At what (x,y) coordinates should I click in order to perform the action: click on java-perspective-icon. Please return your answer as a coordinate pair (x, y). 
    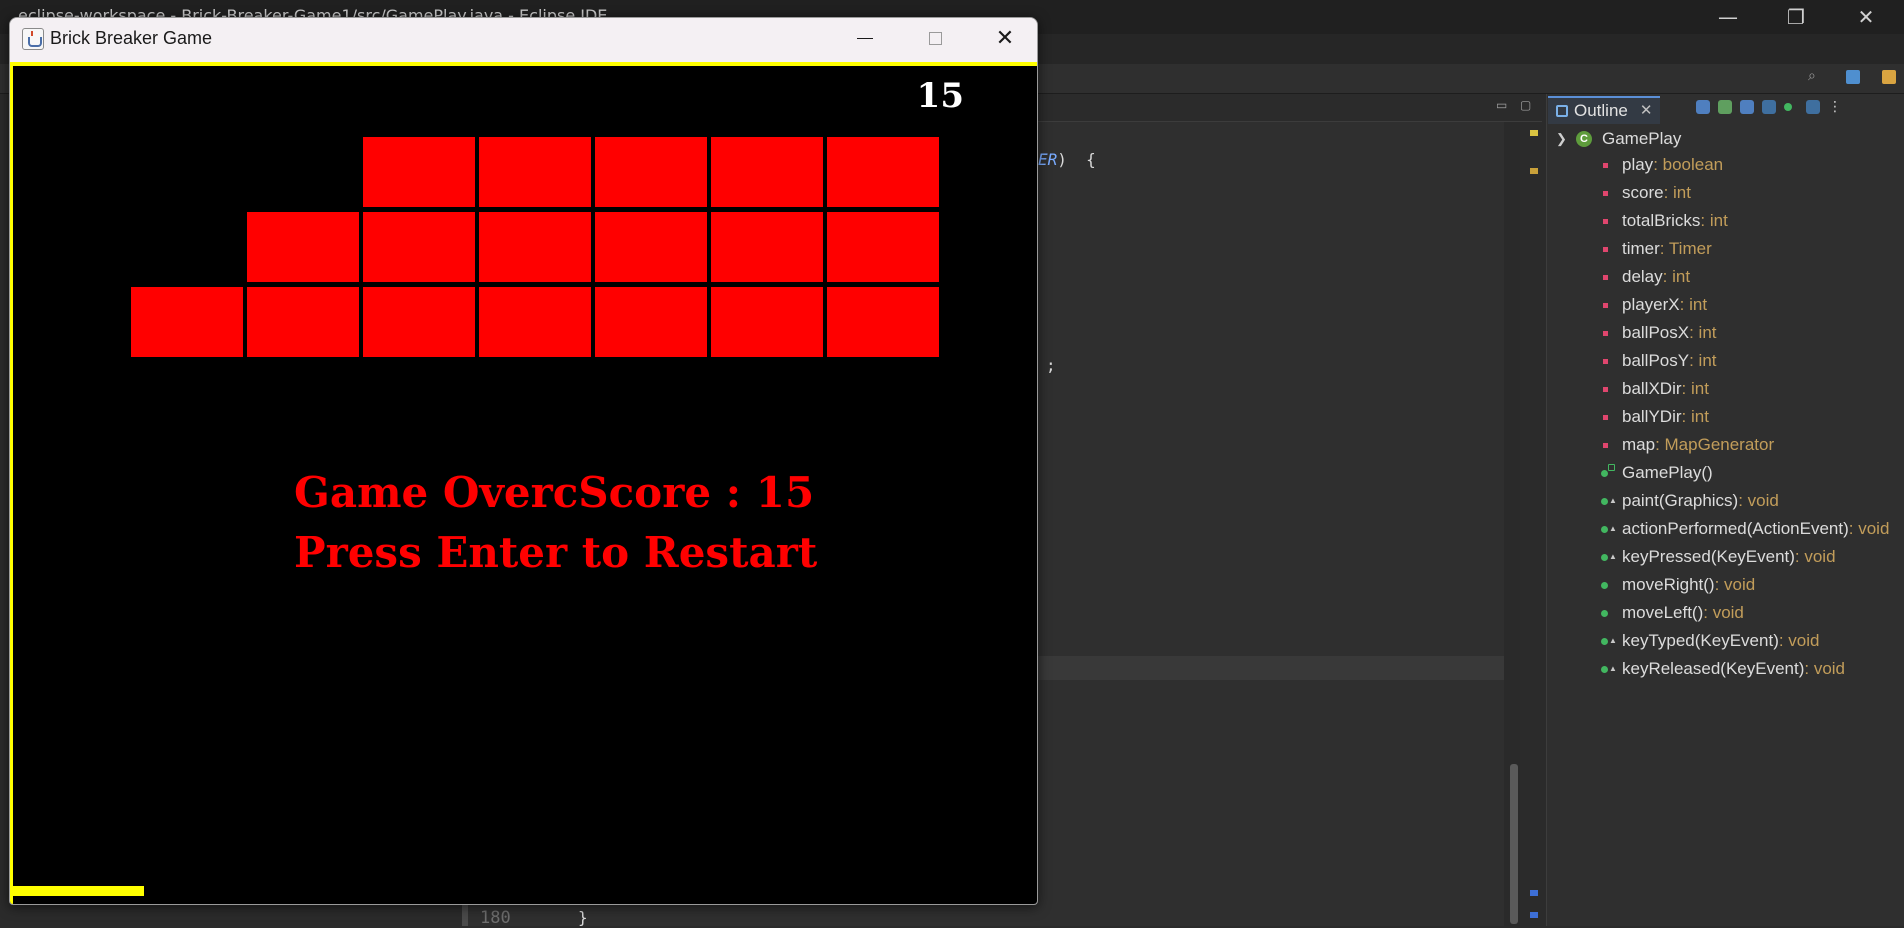
    Looking at the image, I should click on (1853, 77).